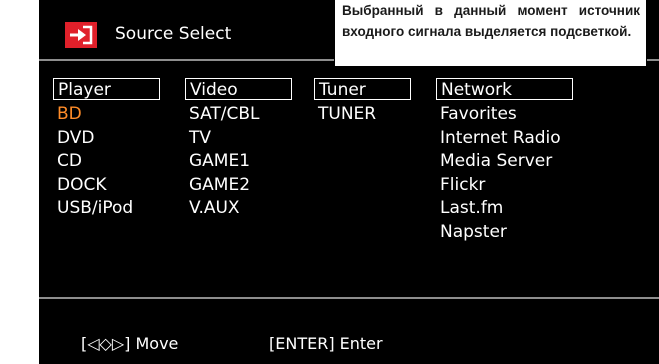 The image size is (659, 364). What do you see at coordinates (504, 209) in the screenshot?
I see `source-item-last-fm: Last.fm` at bounding box center [504, 209].